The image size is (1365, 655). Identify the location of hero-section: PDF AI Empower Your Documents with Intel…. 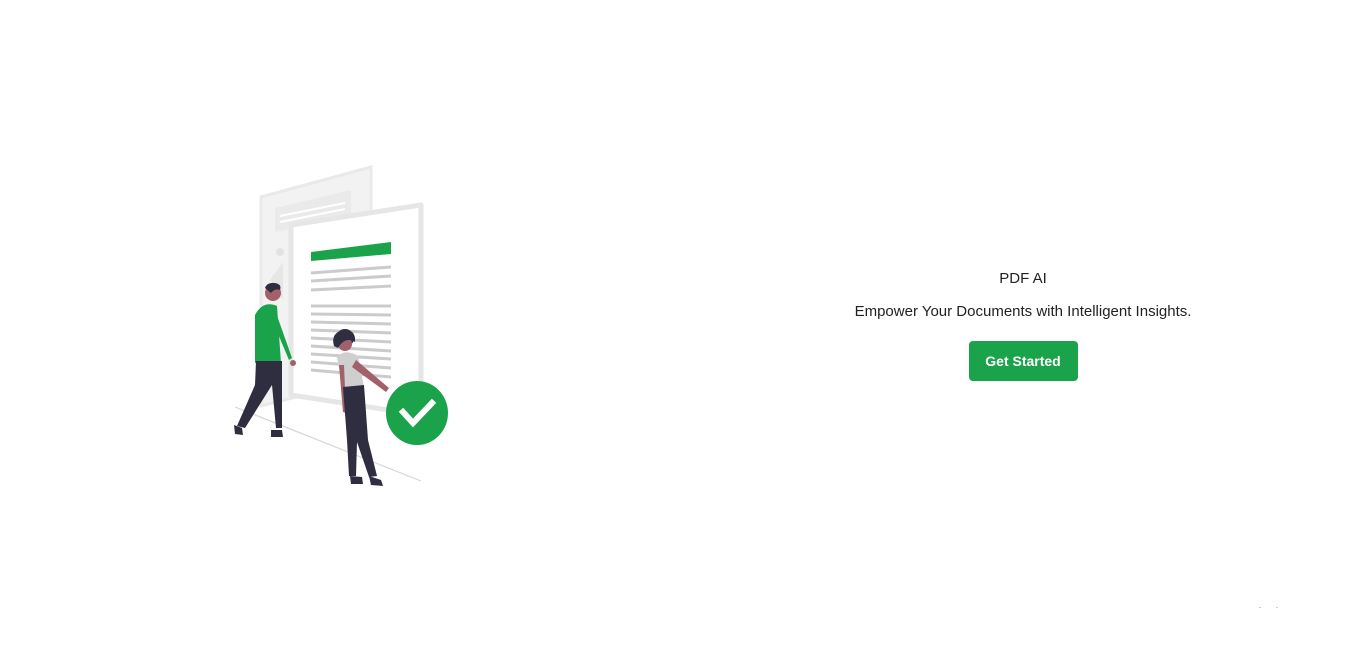
(1023, 321).